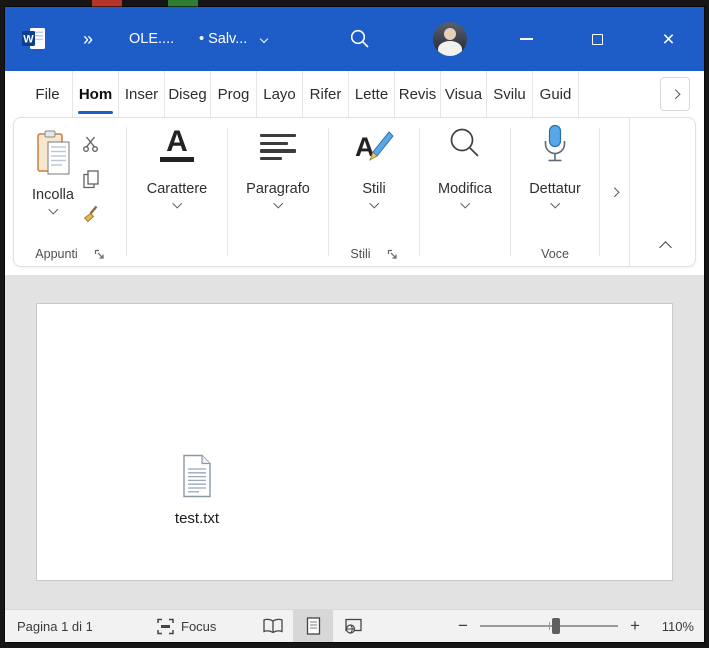  Describe the element at coordinates (197, 476) in the screenshot. I see `text-file-icon` at that location.